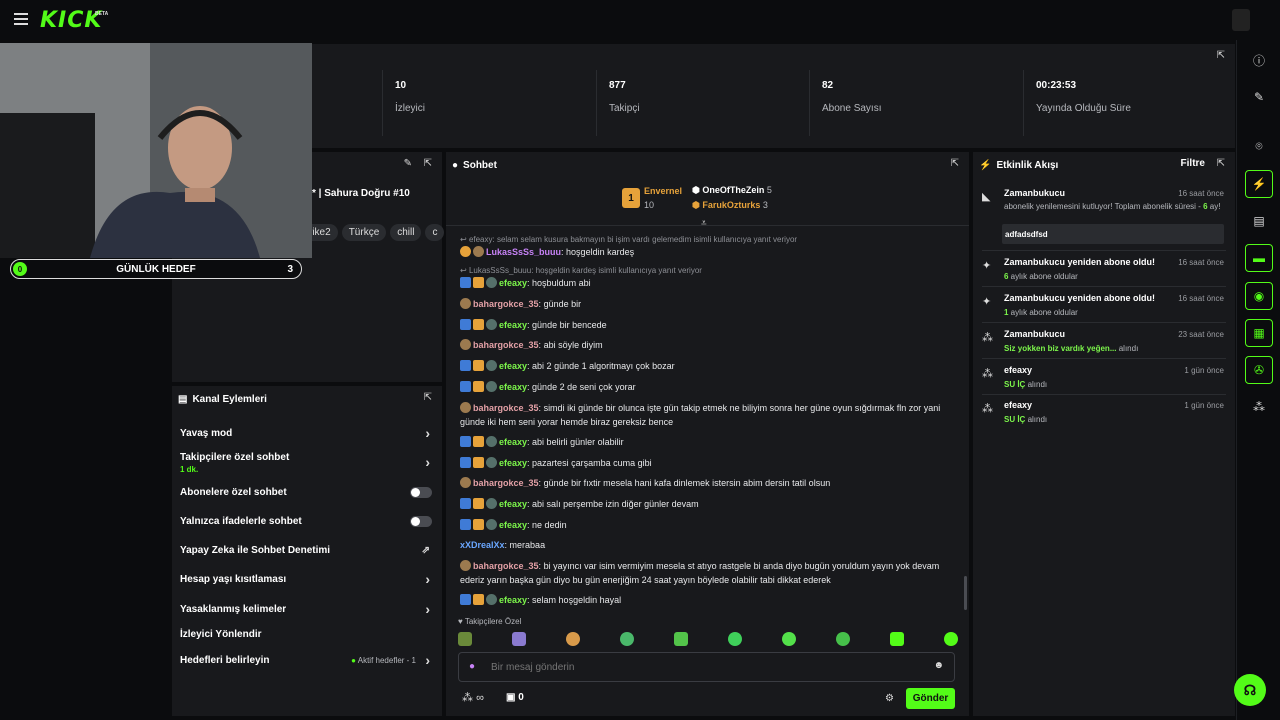  What do you see at coordinates (472, 666) in the screenshot?
I see `microphone-icon: ●` at bounding box center [472, 666].